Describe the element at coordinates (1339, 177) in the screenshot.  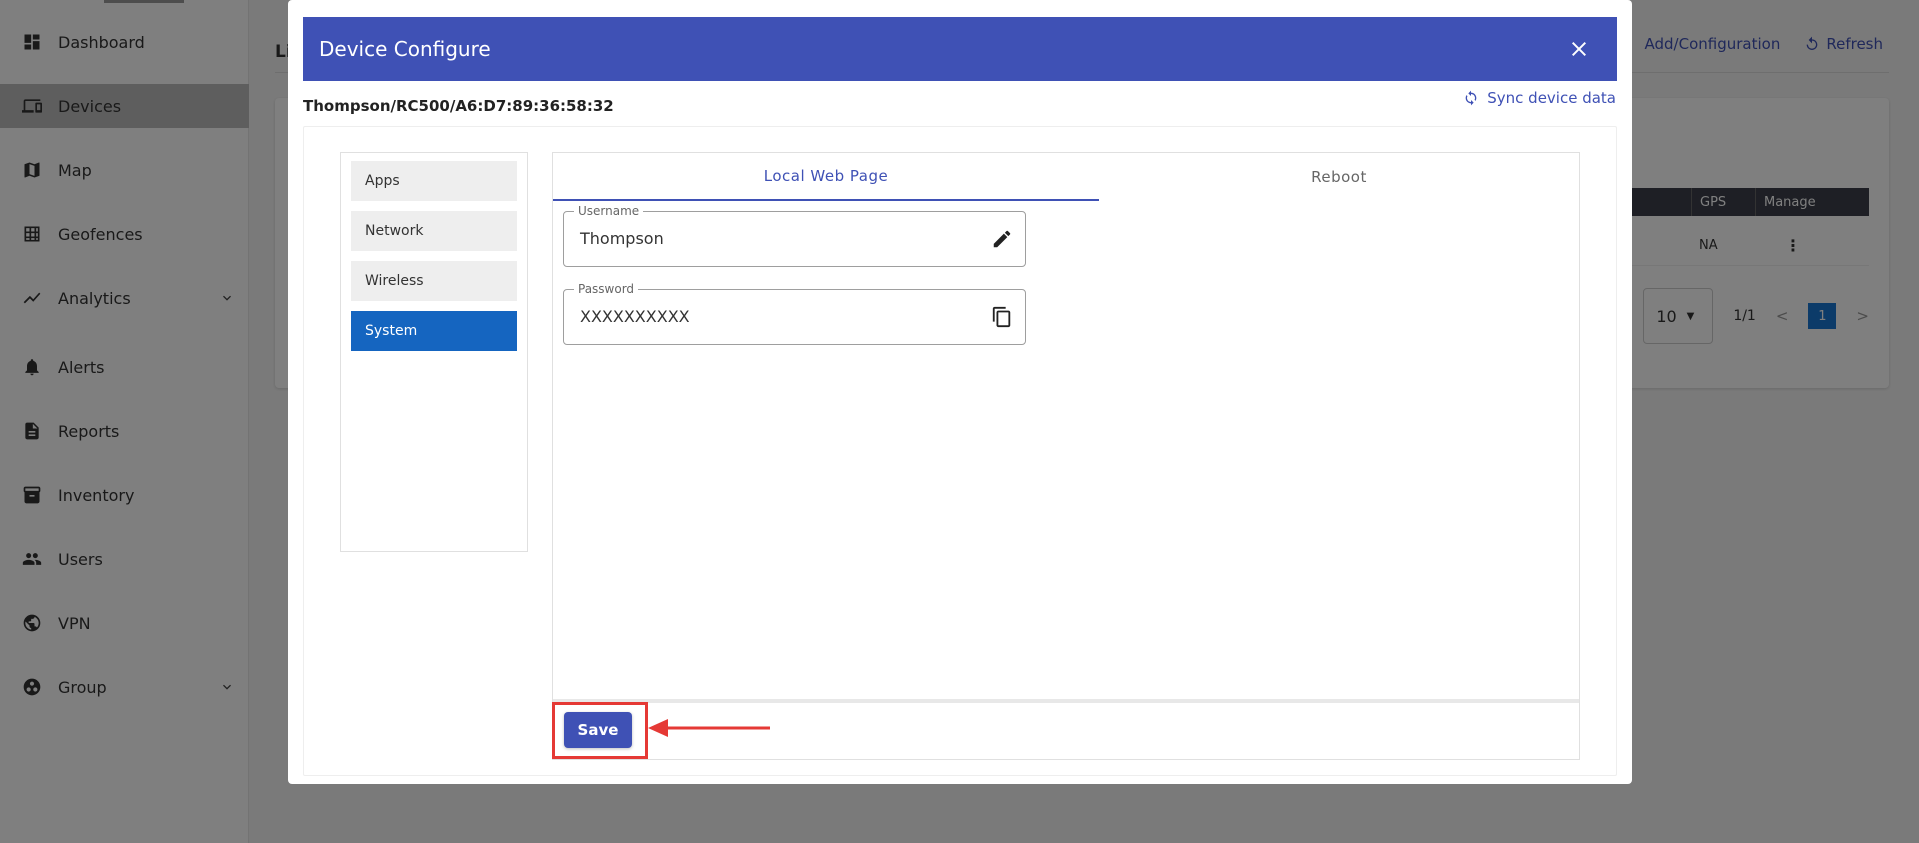
I see `tab-reboot: Reboot` at that location.